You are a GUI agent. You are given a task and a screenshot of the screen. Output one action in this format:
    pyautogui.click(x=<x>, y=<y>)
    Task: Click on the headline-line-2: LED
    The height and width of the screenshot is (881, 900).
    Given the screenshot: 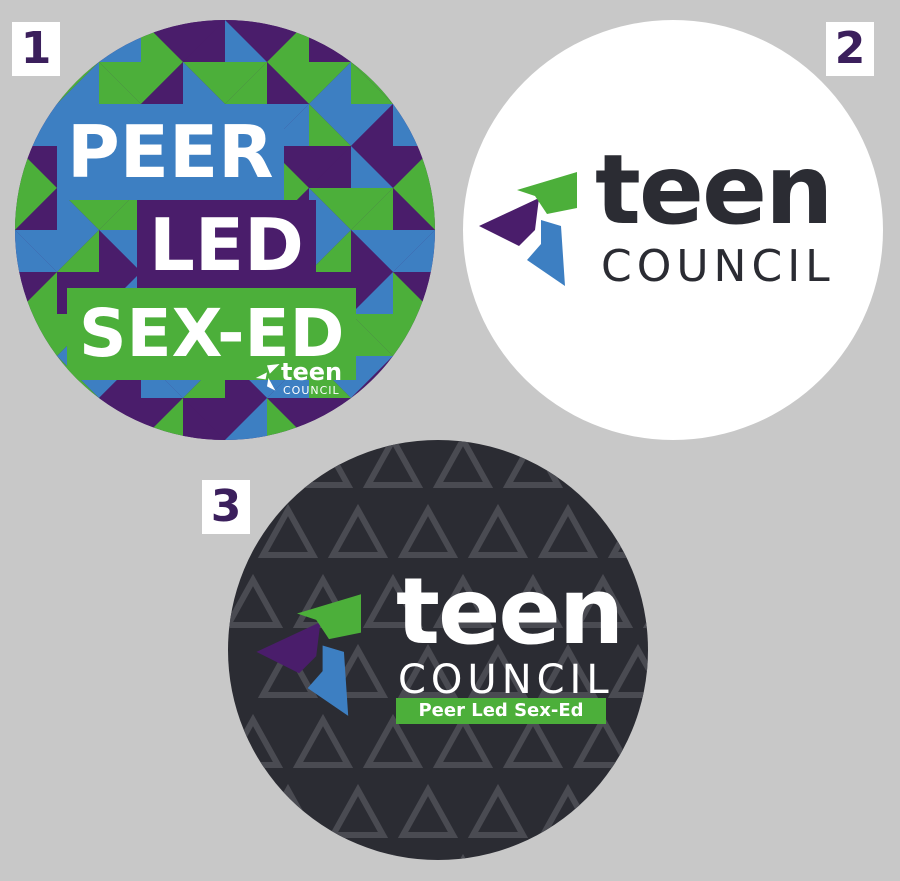 What is the action you would take?
    pyautogui.click(x=226, y=245)
    